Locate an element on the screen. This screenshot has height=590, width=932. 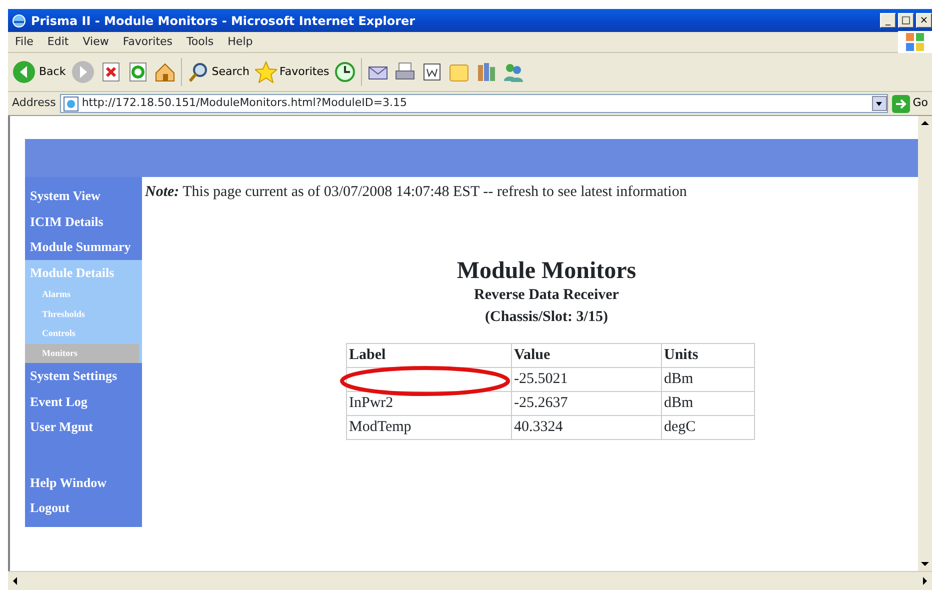
refresh-icon is located at coordinates (137, 72).